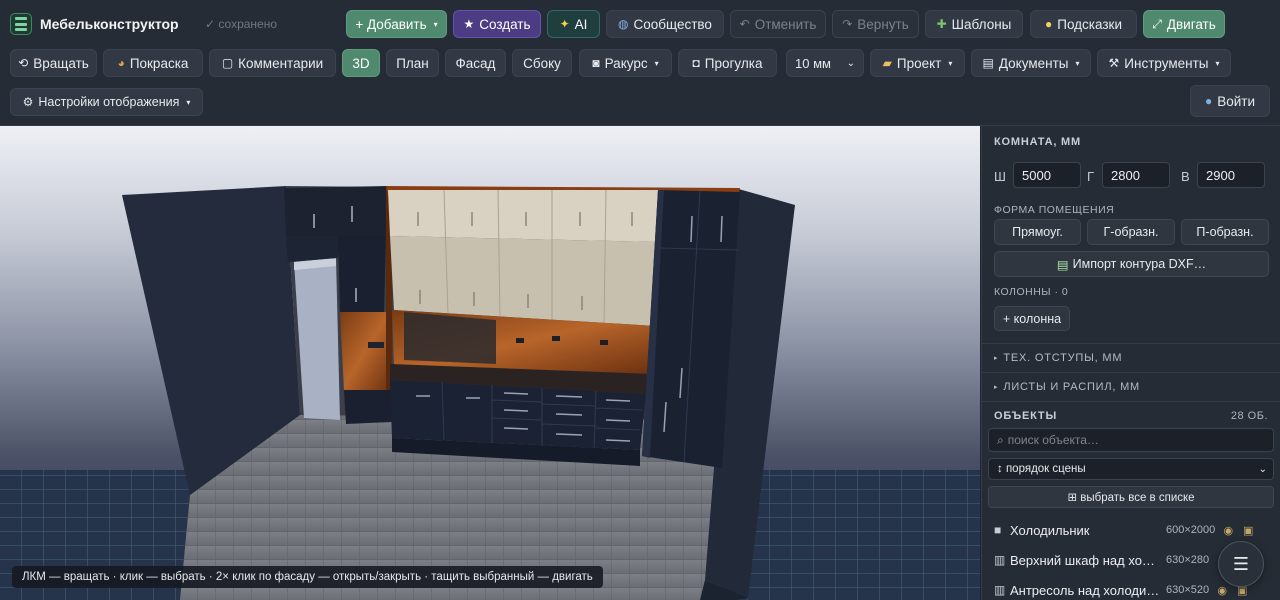  What do you see at coordinates (1188, 560) in the screenshot?
I see `object-size: 630×280` at bounding box center [1188, 560].